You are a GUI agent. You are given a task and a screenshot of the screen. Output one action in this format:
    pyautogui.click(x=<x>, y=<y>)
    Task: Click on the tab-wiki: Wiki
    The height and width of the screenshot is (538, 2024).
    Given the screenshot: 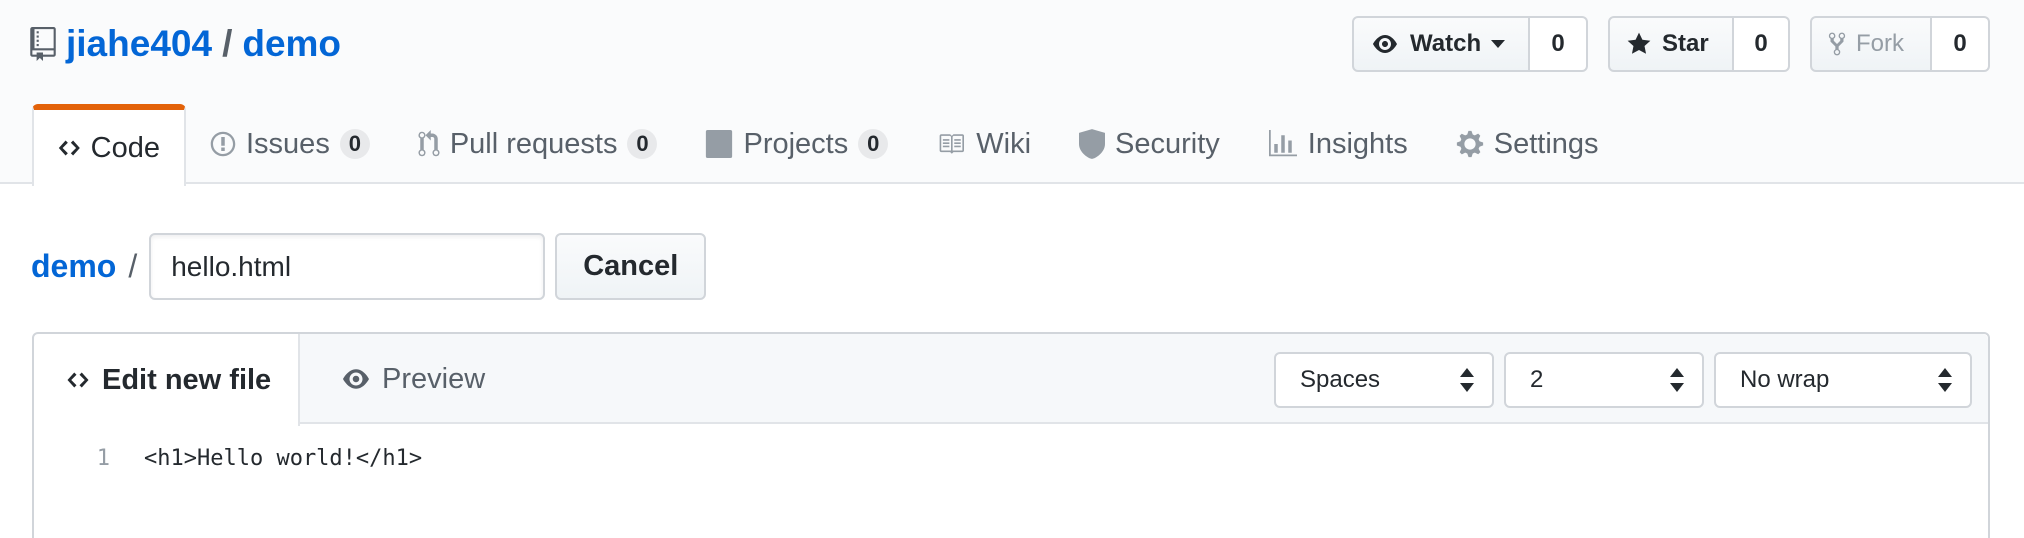 What is the action you would take?
    pyautogui.click(x=983, y=144)
    